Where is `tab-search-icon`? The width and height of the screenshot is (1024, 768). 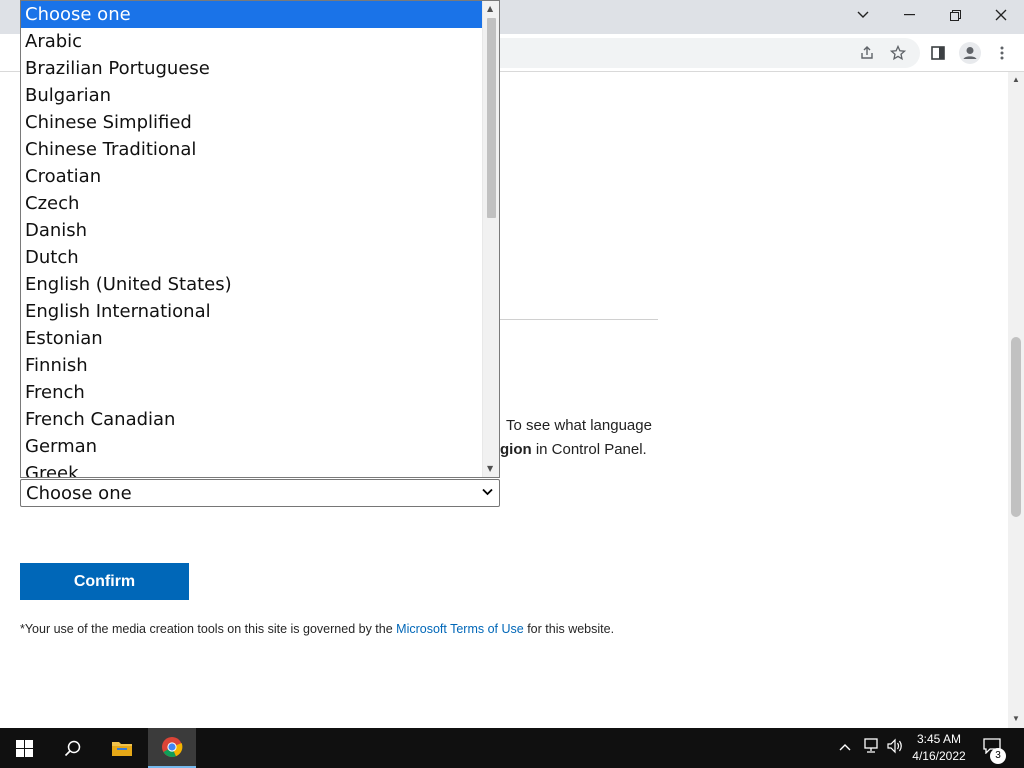
tab-search-icon is located at coordinates (863, 15).